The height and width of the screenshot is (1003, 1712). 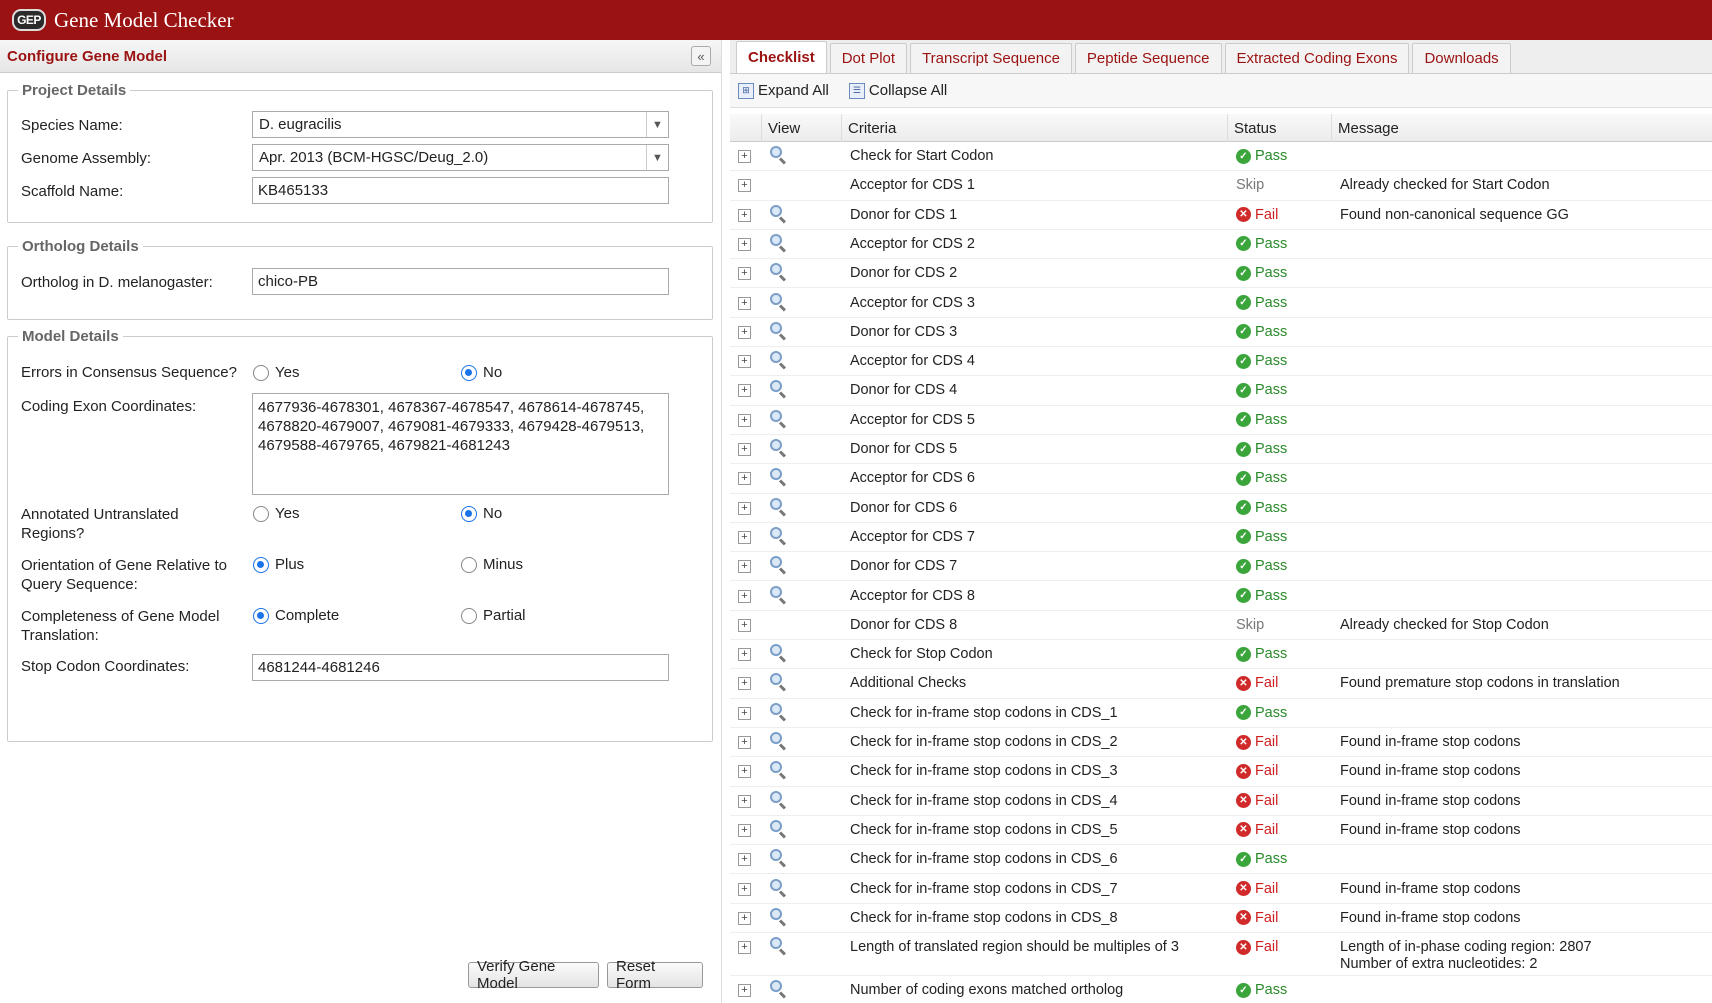 I want to click on collapse-panel-icon: «, so click(x=701, y=56).